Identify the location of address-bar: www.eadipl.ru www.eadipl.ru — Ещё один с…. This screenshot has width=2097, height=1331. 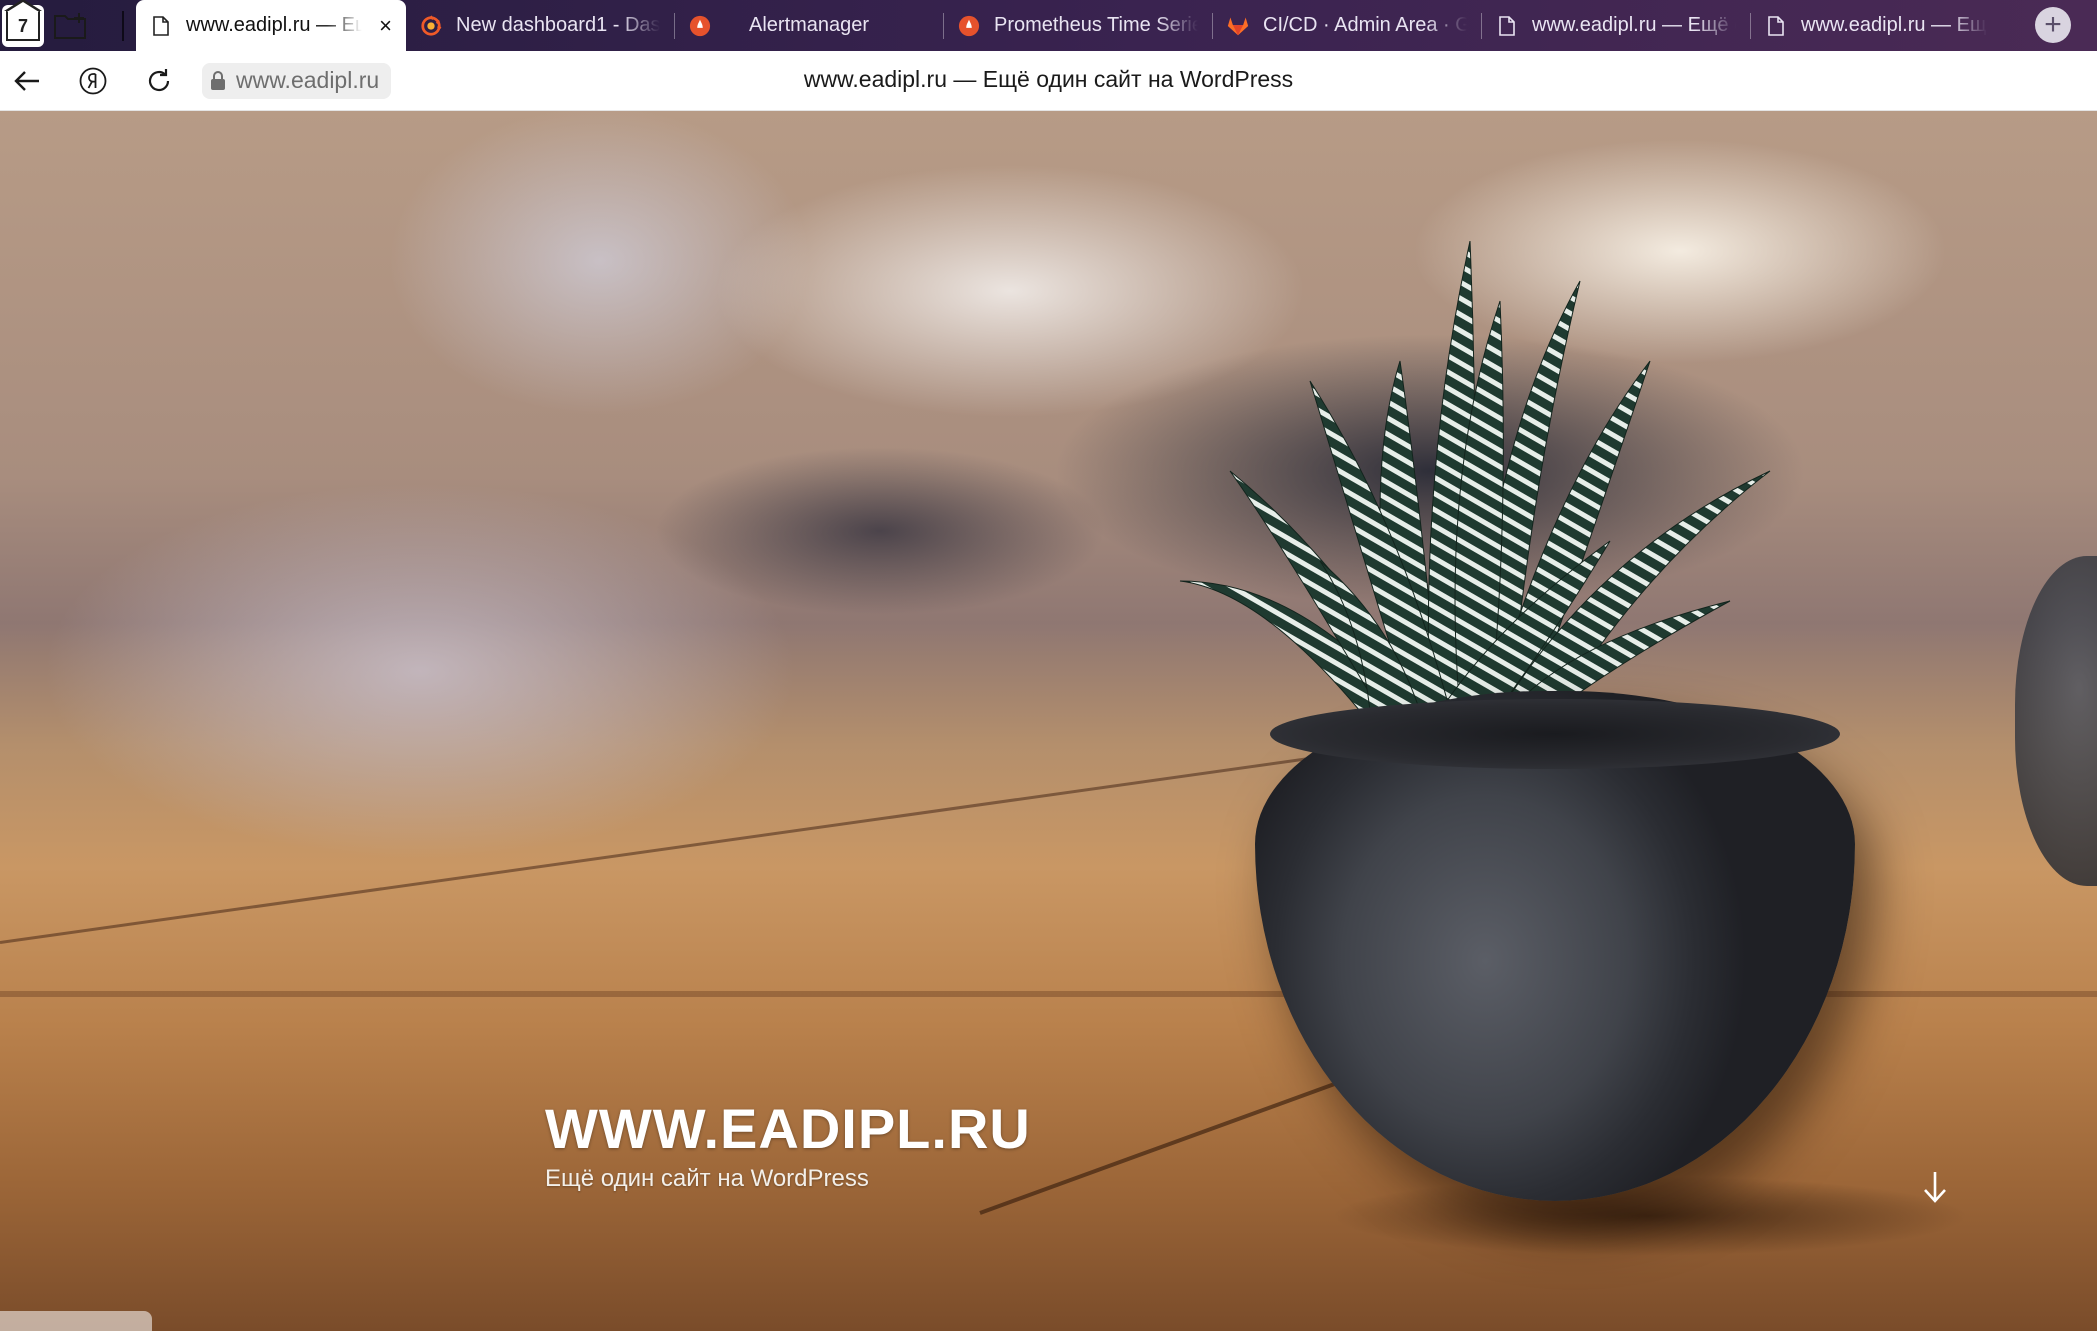
(1048, 81).